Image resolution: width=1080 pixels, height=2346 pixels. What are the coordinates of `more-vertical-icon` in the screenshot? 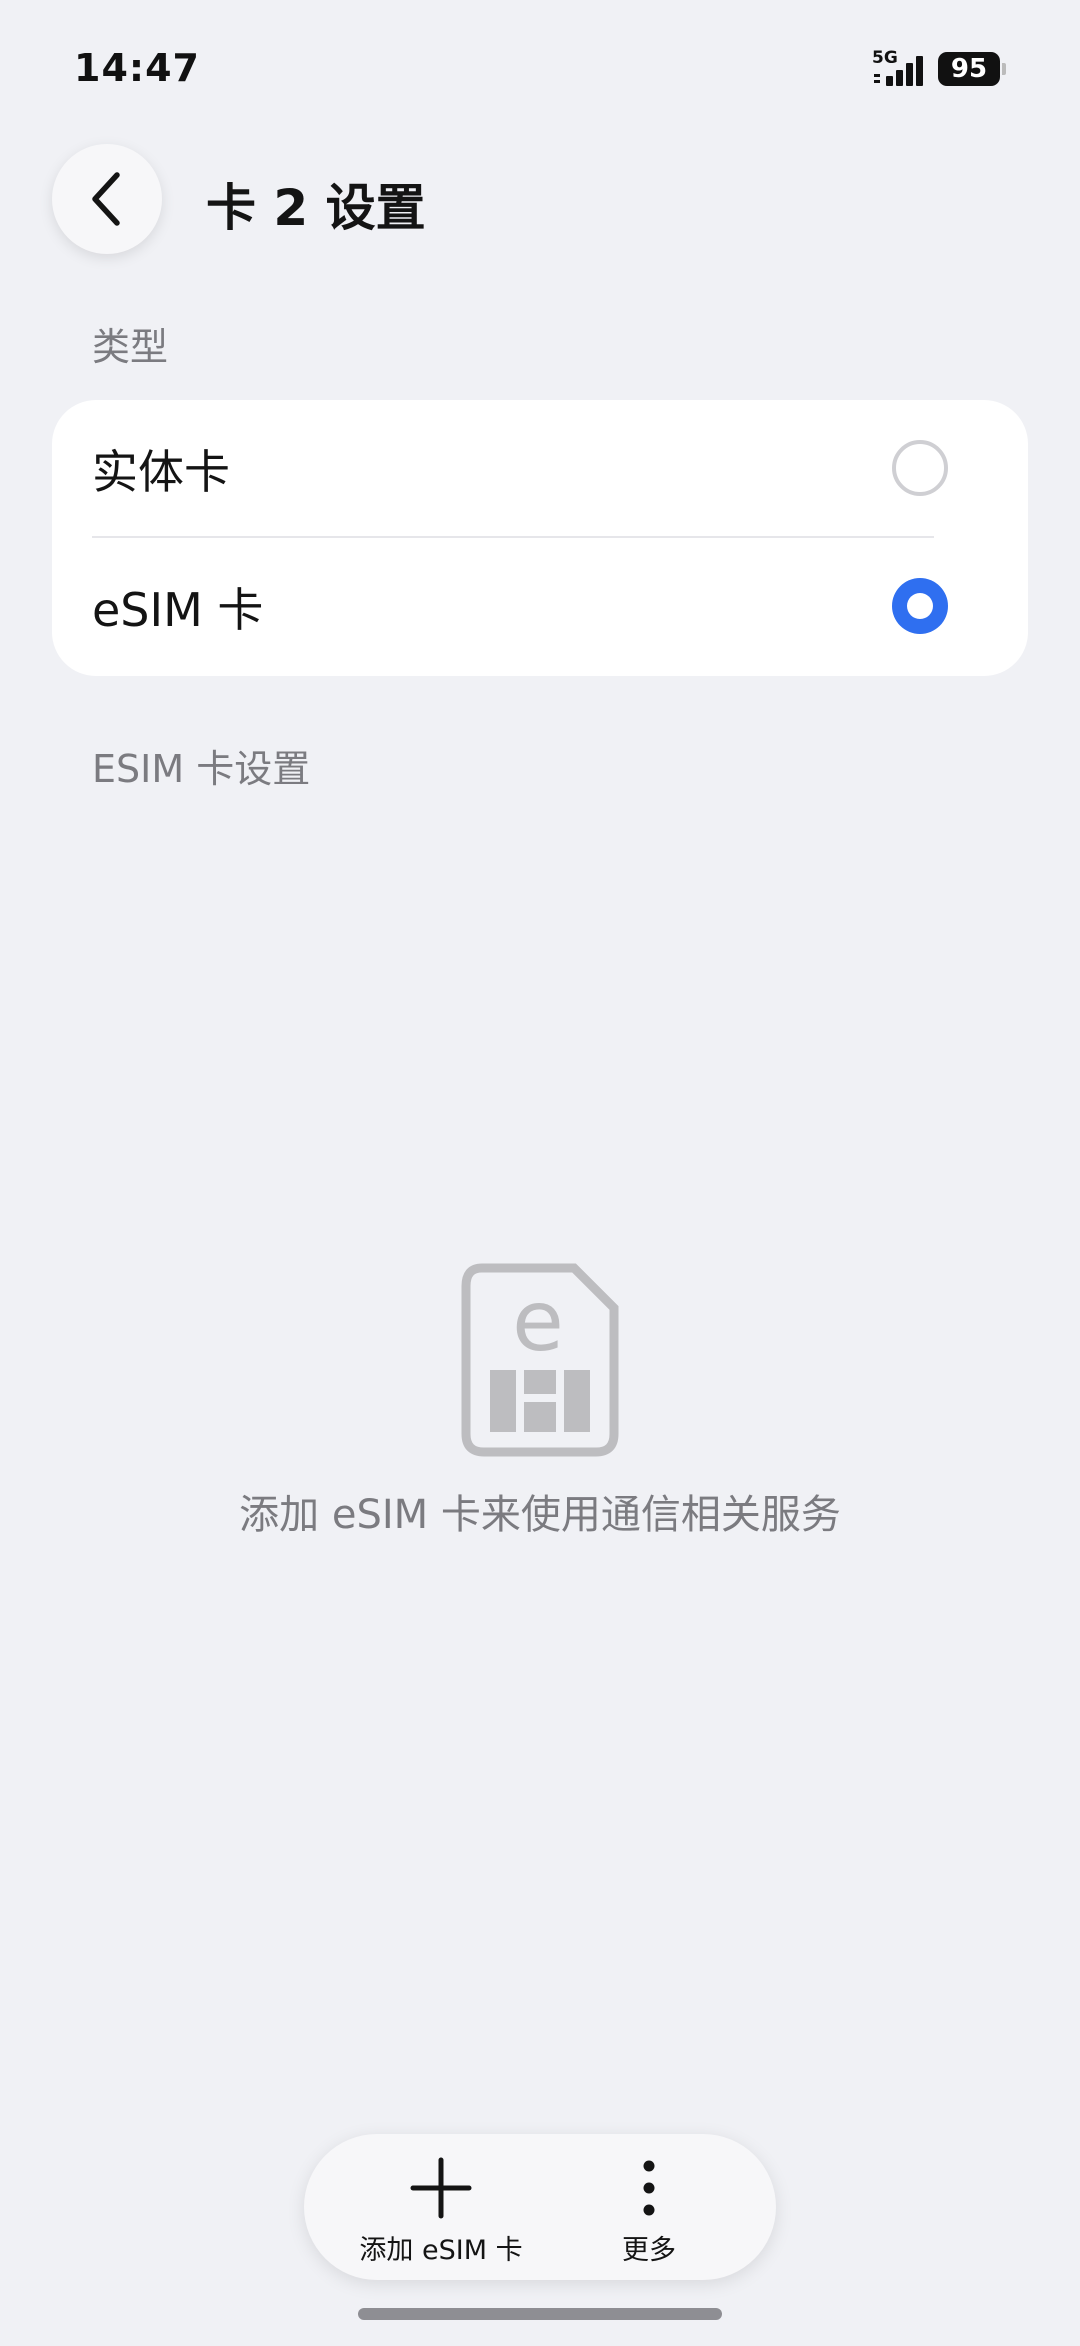 It's located at (649, 2188).